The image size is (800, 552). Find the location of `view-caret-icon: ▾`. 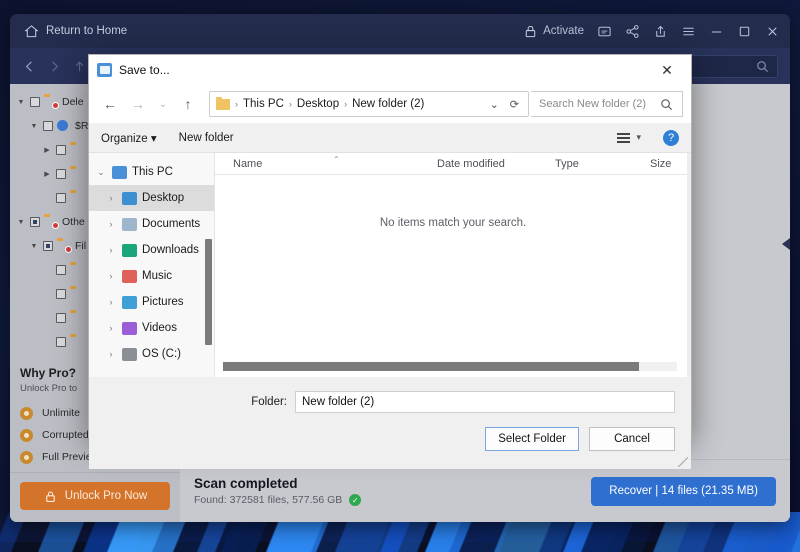

view-caret-icon: ▾ is located at coordinates (638, 137).